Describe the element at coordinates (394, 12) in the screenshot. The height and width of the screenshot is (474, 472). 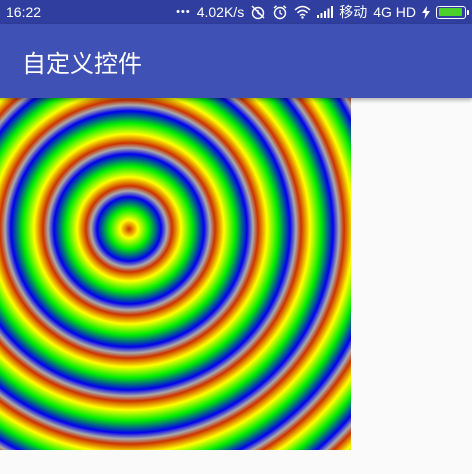
I see `network-type: 4G HD` at that location.